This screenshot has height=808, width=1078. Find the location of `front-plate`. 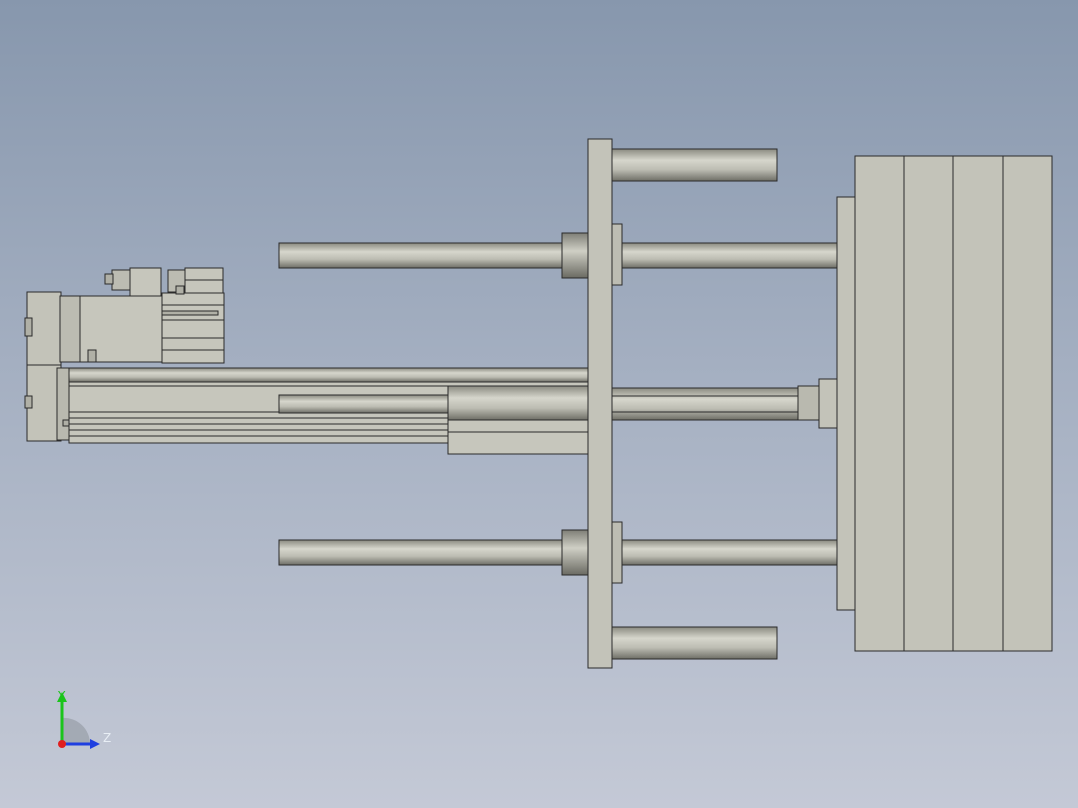

front-plate is located at coordinates (846, 403).